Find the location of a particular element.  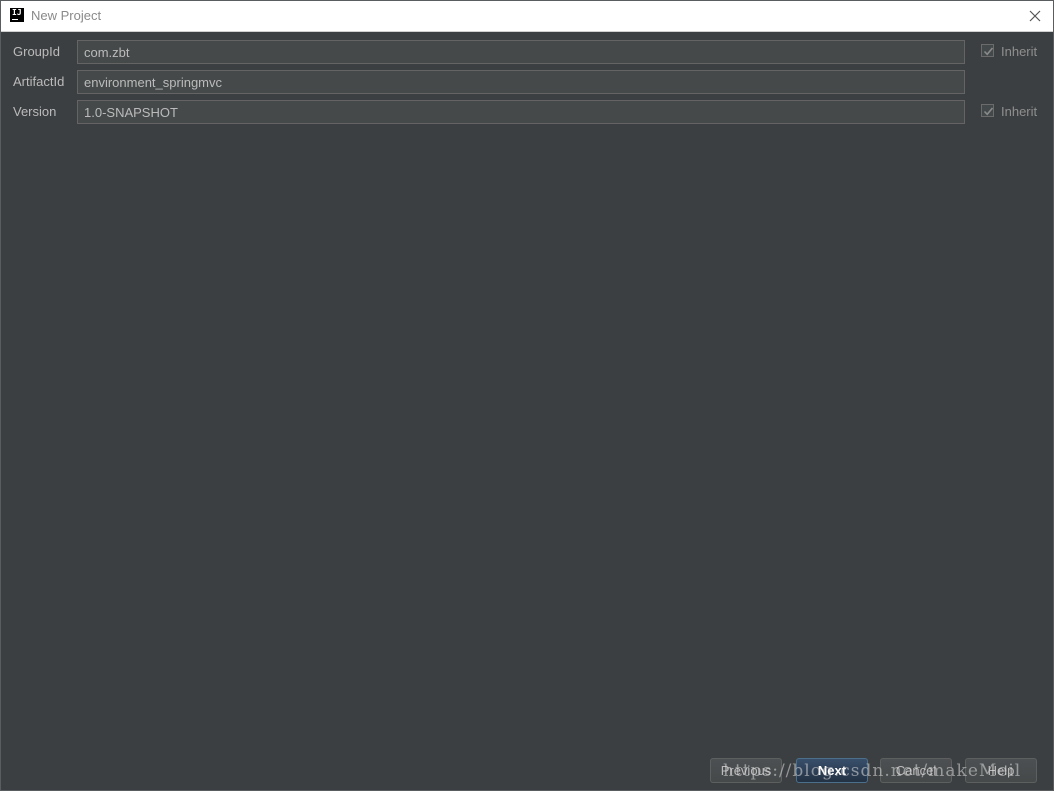

intellij-app-icon: IJ is located at coordinates (17, 15).